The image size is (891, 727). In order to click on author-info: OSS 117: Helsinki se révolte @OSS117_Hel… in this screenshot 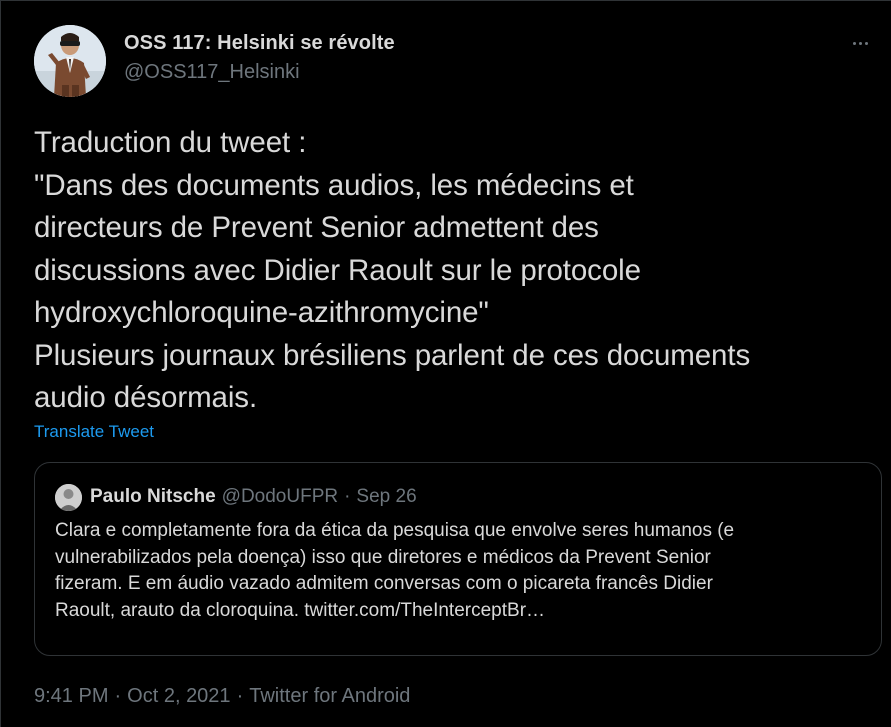, I will do `click(259, 58)`.